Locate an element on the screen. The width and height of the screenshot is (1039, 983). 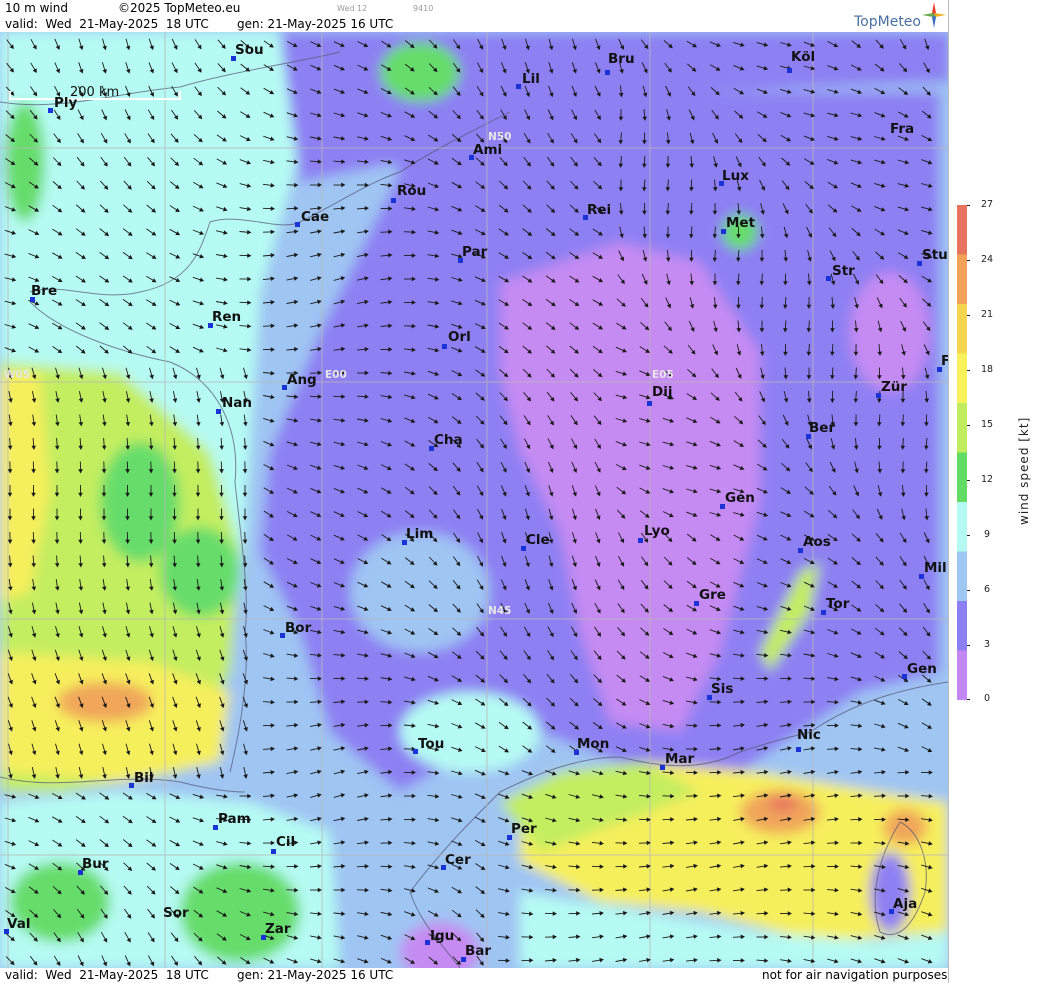
city-label-kol: Köl is located at coordinates (803, 57).